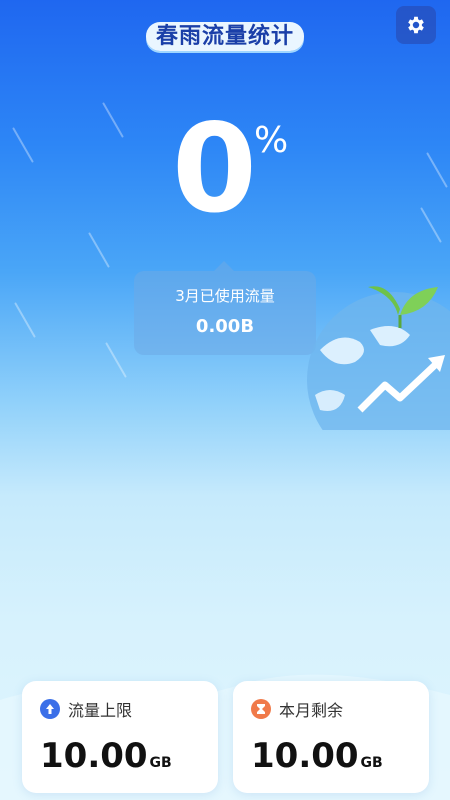  What do you see at coordinates (100, 710) in the screenshot?
I see `traffic-limit-label: 流量上限` at bounding box center [100, 710].